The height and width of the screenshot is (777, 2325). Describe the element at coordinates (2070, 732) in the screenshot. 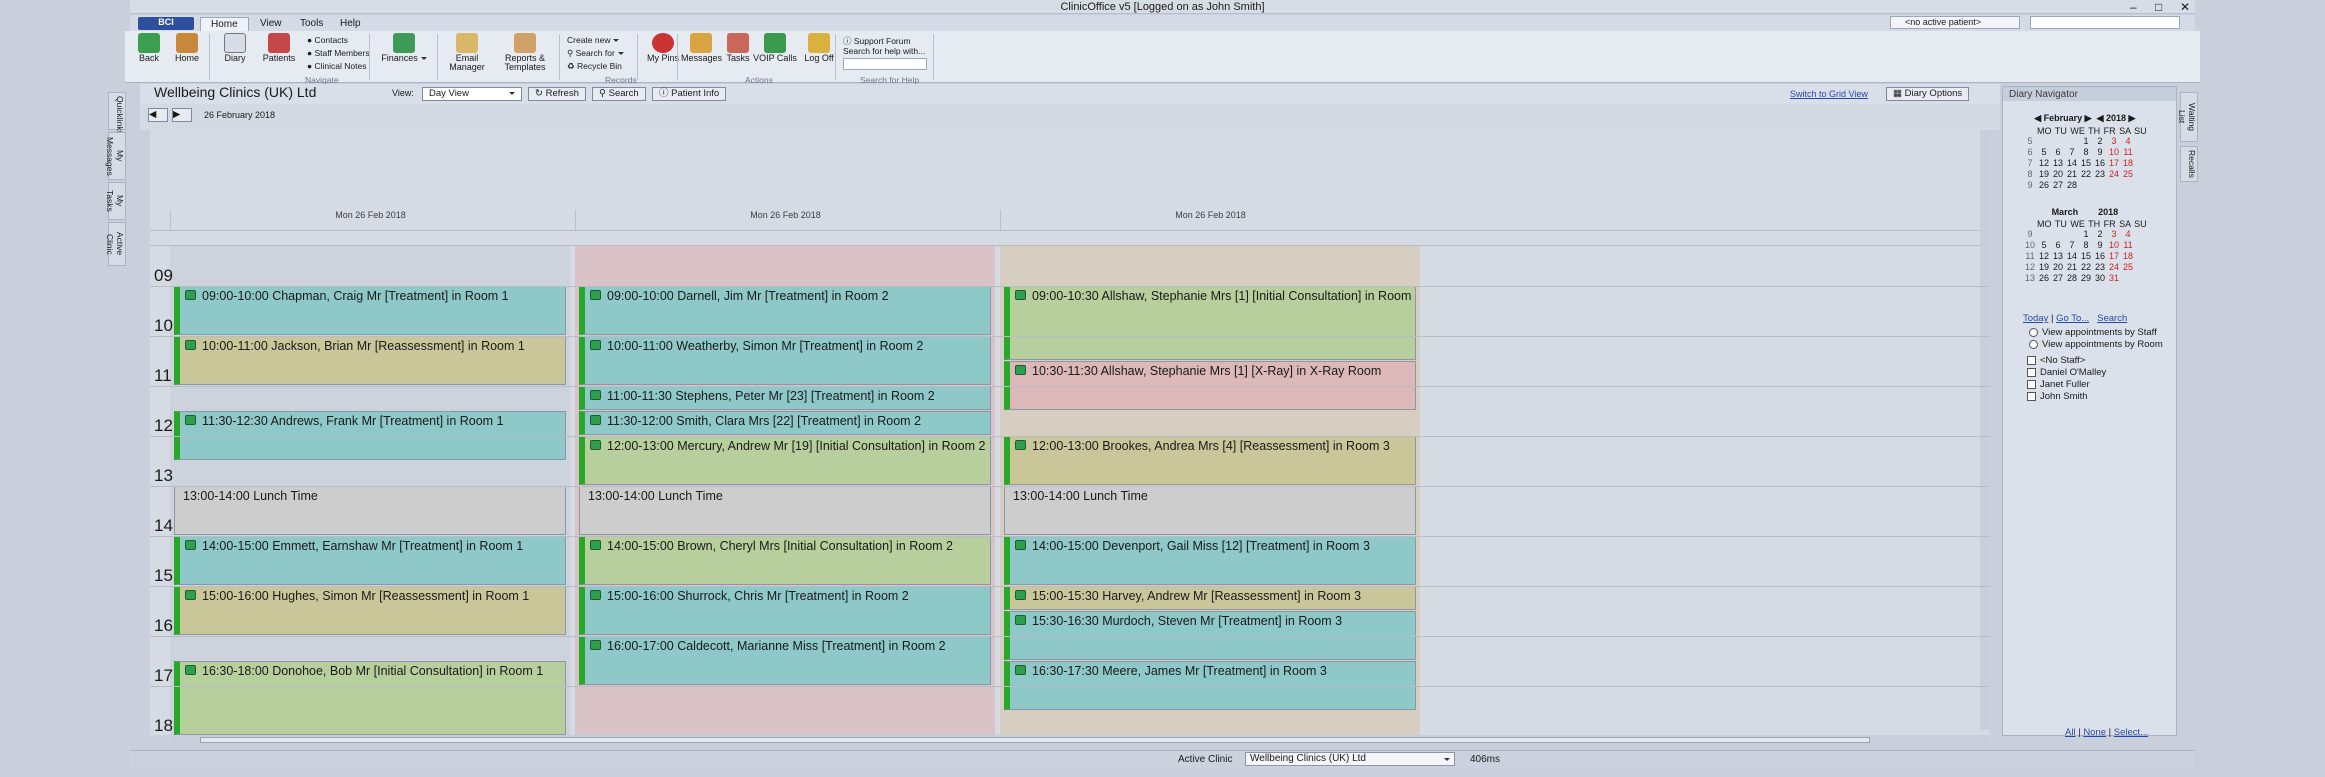

I see `all-link: All` at that location.